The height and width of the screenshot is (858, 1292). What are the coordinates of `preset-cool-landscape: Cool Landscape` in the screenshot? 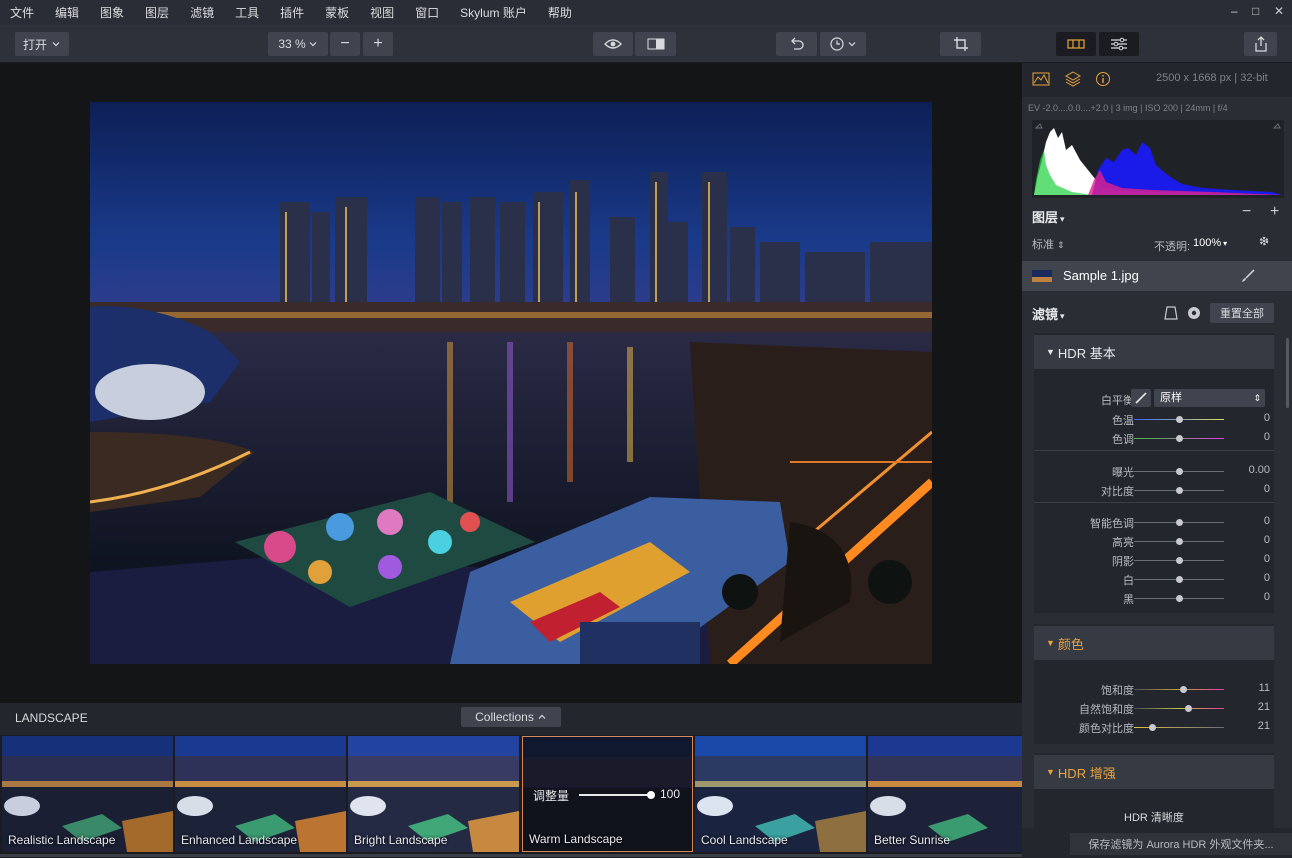 It's located at (780, 794).